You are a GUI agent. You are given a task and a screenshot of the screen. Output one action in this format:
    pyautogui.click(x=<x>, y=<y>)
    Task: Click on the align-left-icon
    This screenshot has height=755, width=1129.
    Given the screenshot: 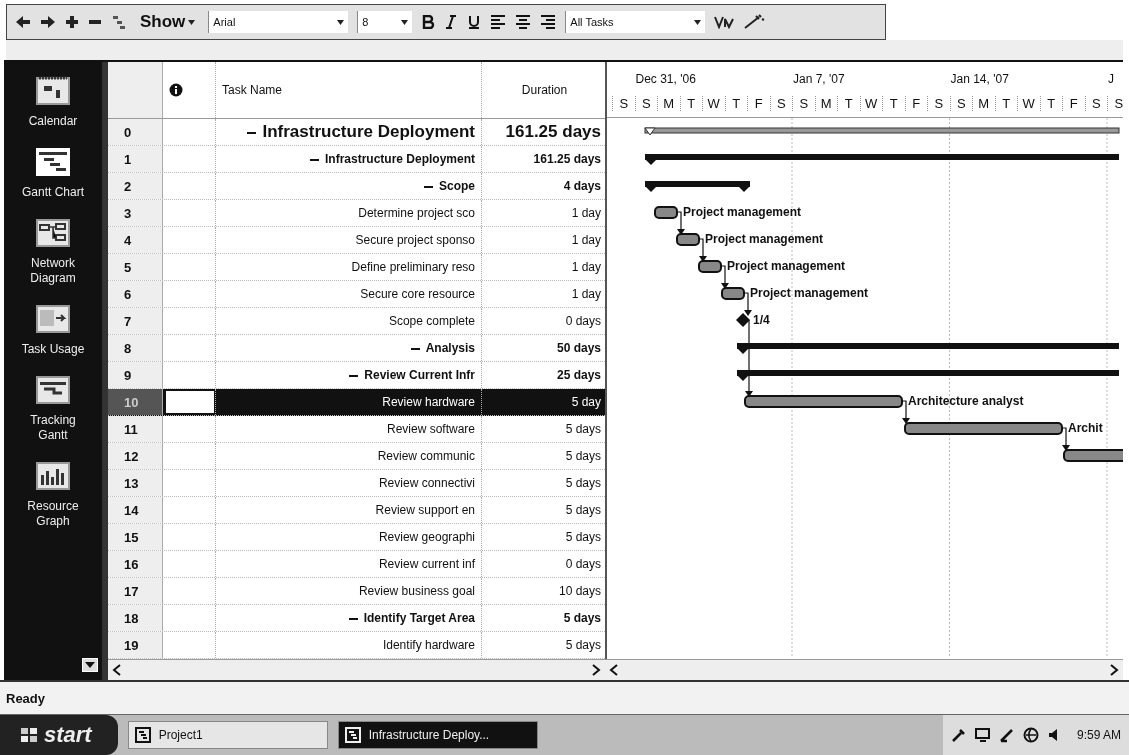 What is the action you would take?
    pyautogui.click(x=498, y=22)
    